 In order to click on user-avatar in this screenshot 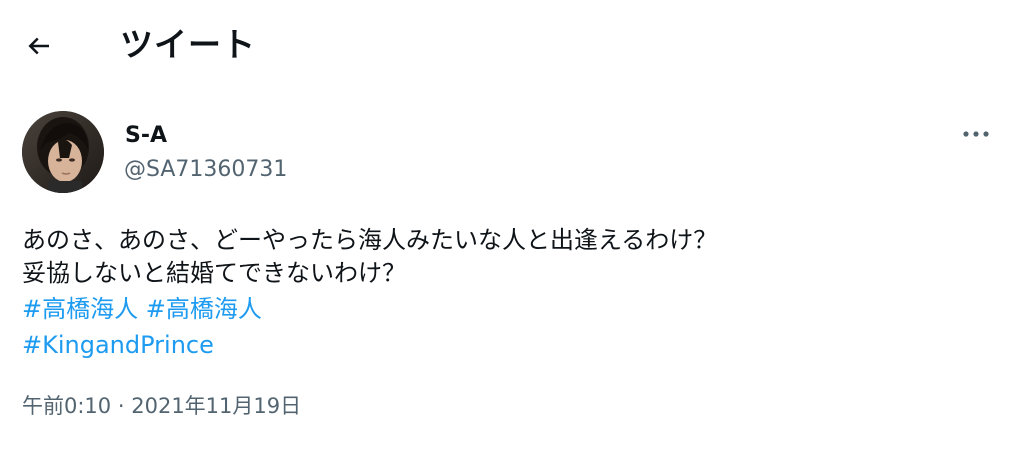, I will do `click(63, 152)`.